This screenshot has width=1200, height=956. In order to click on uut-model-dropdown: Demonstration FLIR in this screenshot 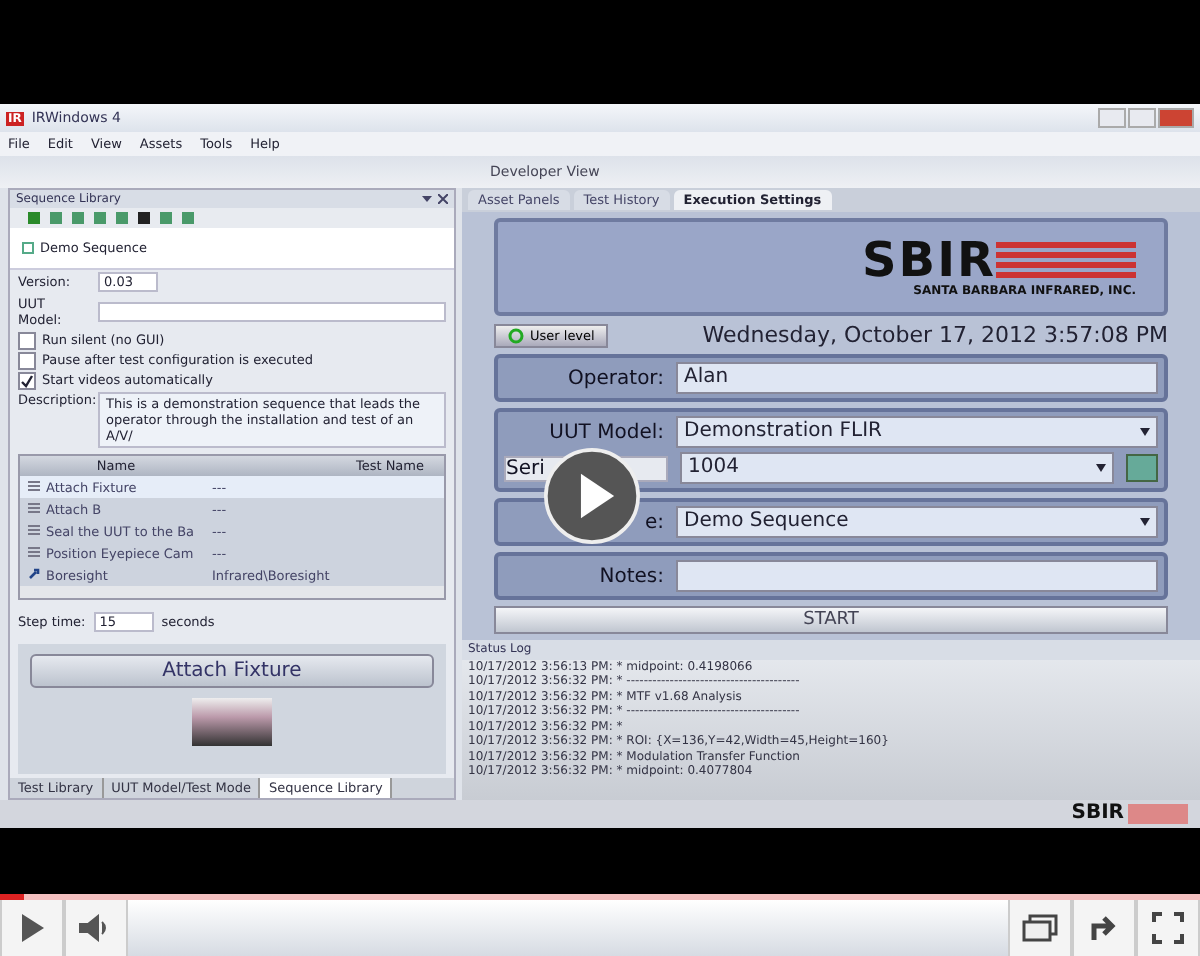, I will do `click(917, 432)`.